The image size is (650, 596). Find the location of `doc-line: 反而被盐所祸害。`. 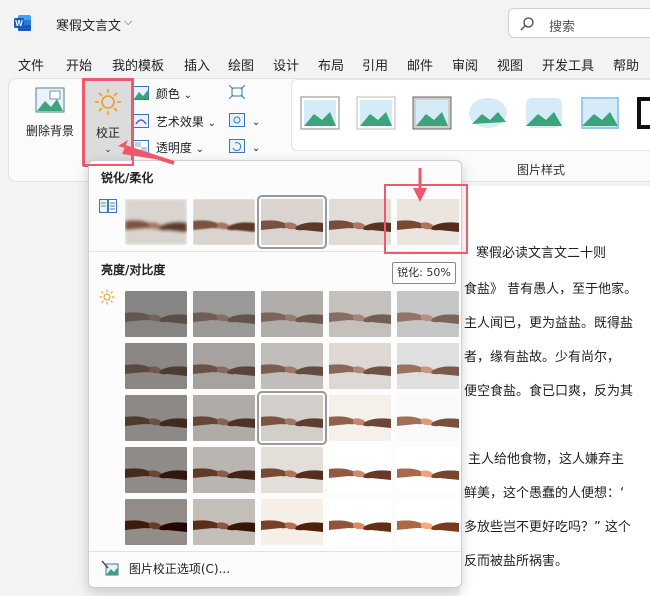

doc-line: 反而被盐所祸害。 is located at coordinates (516, 561).